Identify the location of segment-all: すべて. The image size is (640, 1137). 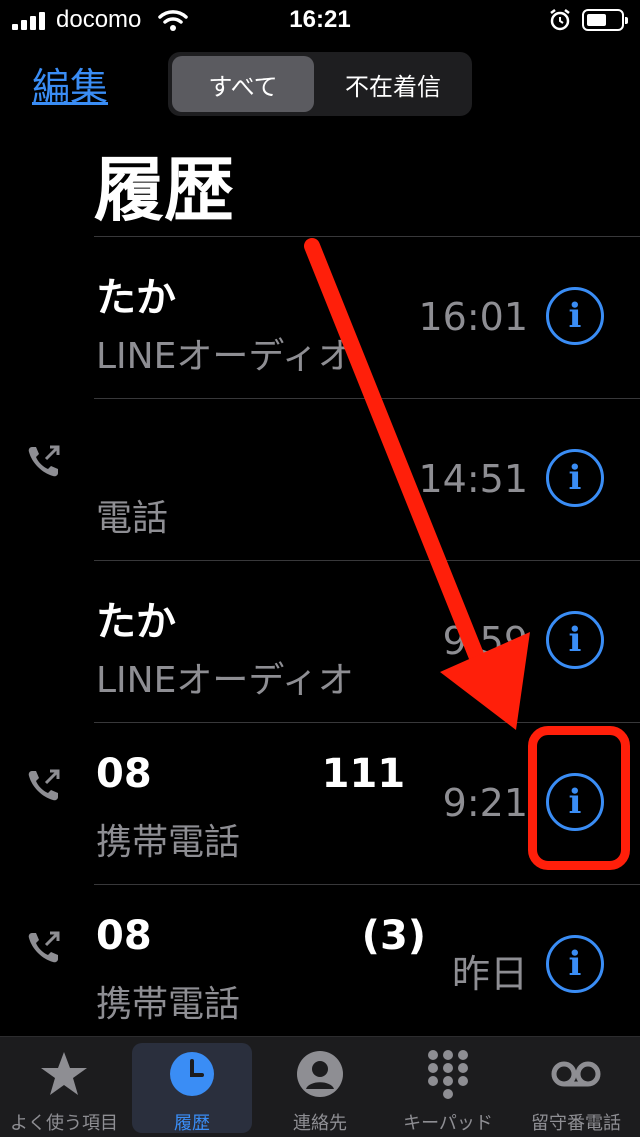
(243, 84).